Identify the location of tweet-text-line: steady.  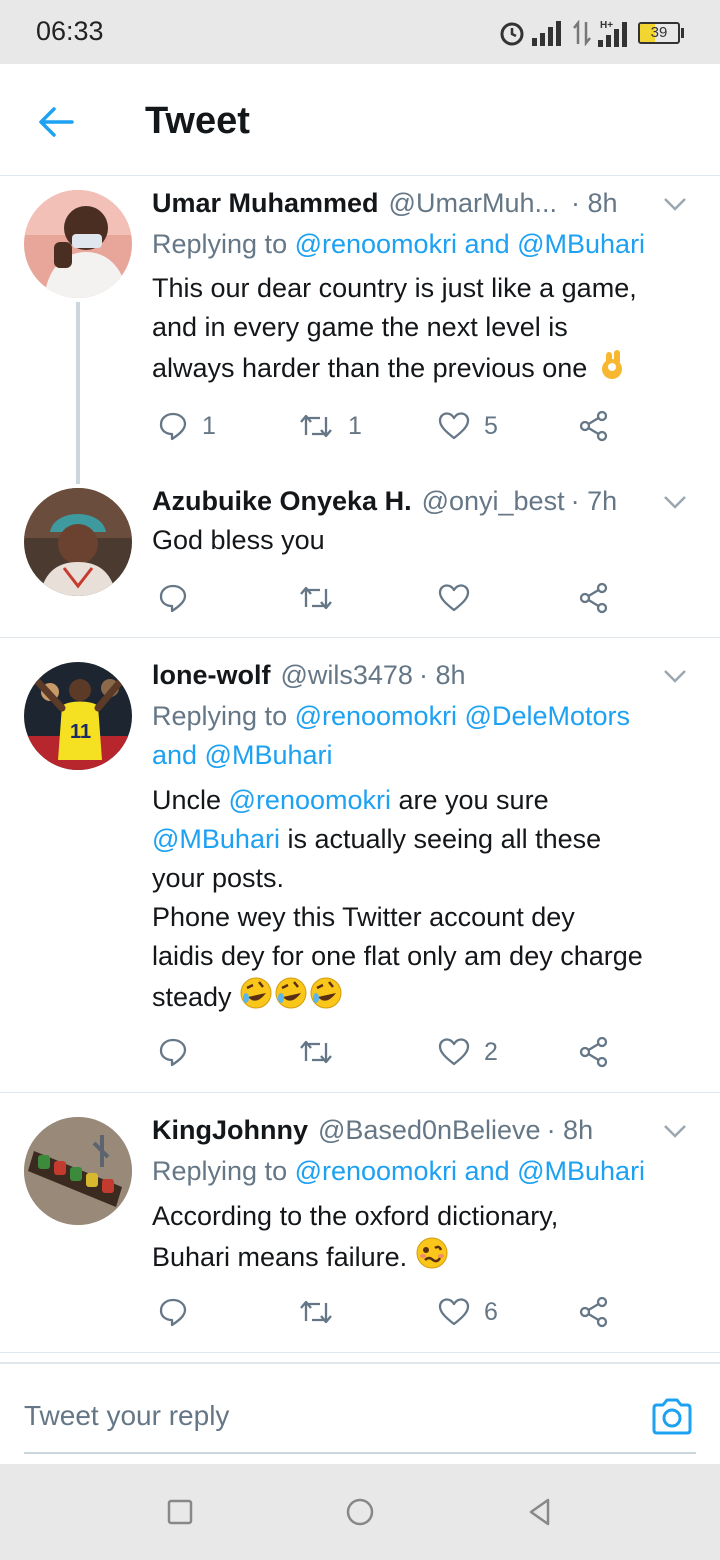
(424, 996).